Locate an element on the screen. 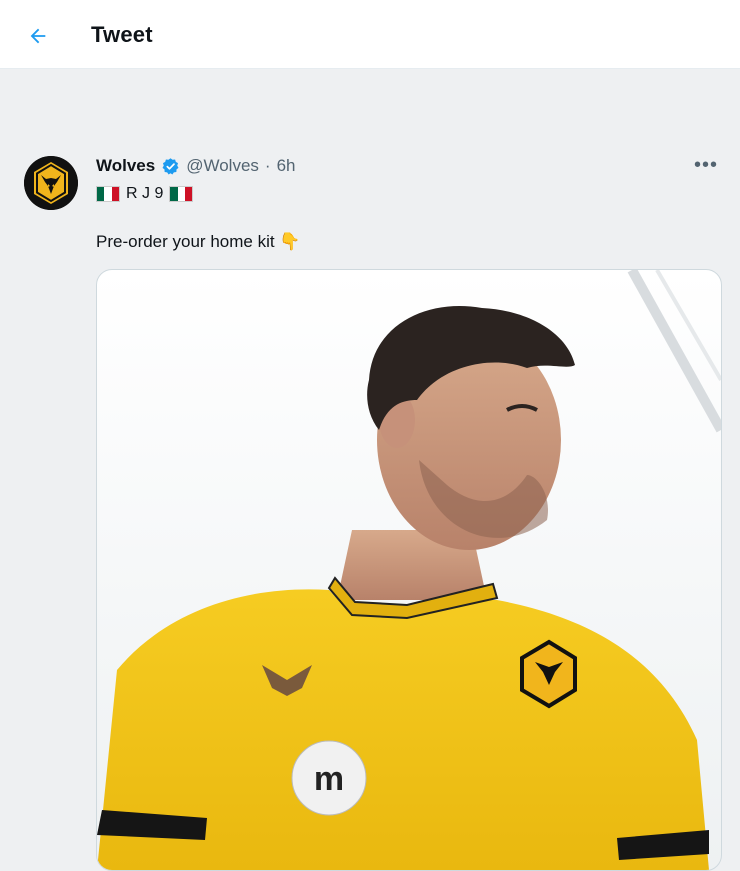 Image resolution: width=740 pixels, height=871 pixels. author-bio: R J 9 is located at coordinates (145, 194).